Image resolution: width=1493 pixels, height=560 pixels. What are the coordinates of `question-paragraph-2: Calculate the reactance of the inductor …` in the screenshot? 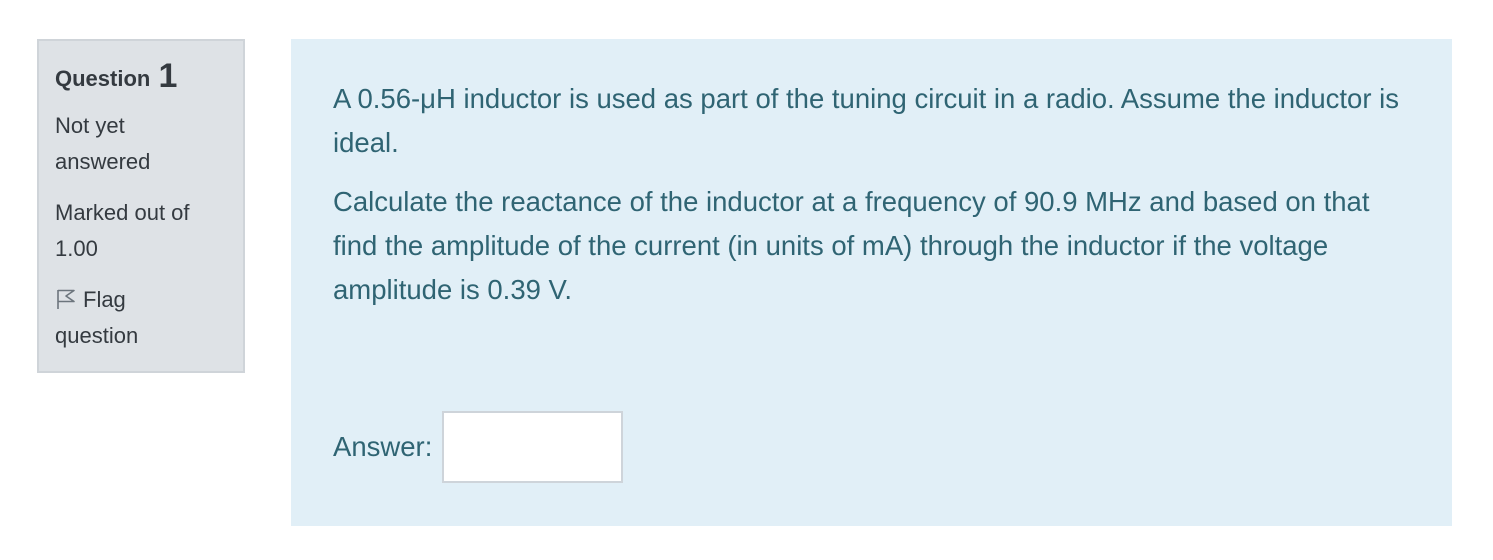 It's located at (851, 245).